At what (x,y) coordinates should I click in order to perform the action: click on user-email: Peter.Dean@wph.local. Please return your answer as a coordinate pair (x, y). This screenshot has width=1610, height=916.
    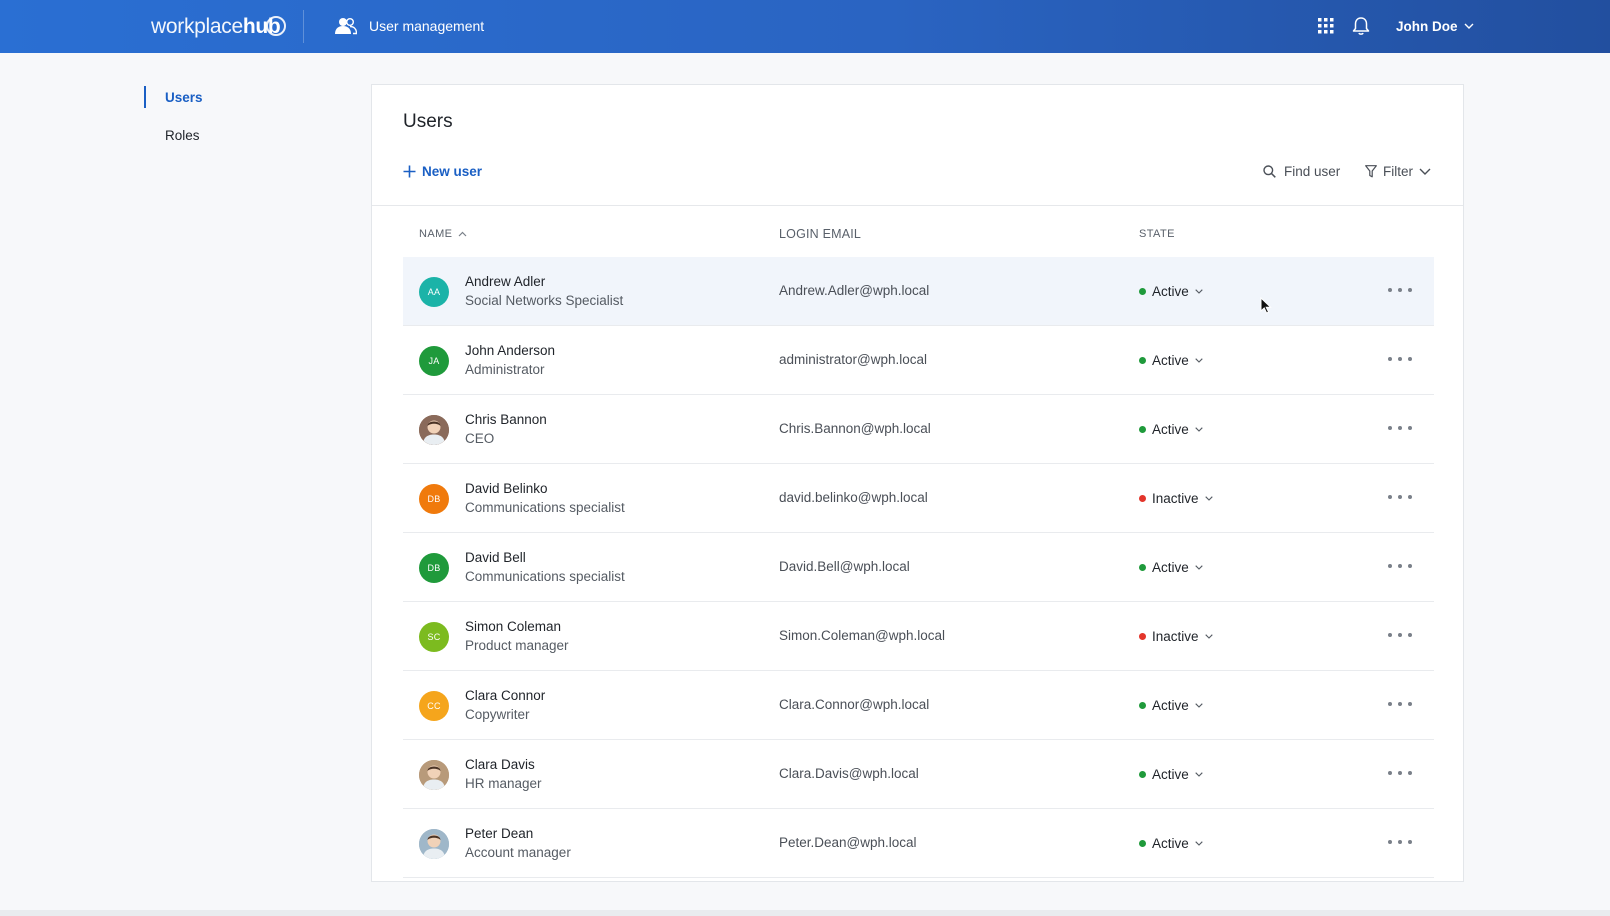
    Looking at the image, I should click on (848, 842).